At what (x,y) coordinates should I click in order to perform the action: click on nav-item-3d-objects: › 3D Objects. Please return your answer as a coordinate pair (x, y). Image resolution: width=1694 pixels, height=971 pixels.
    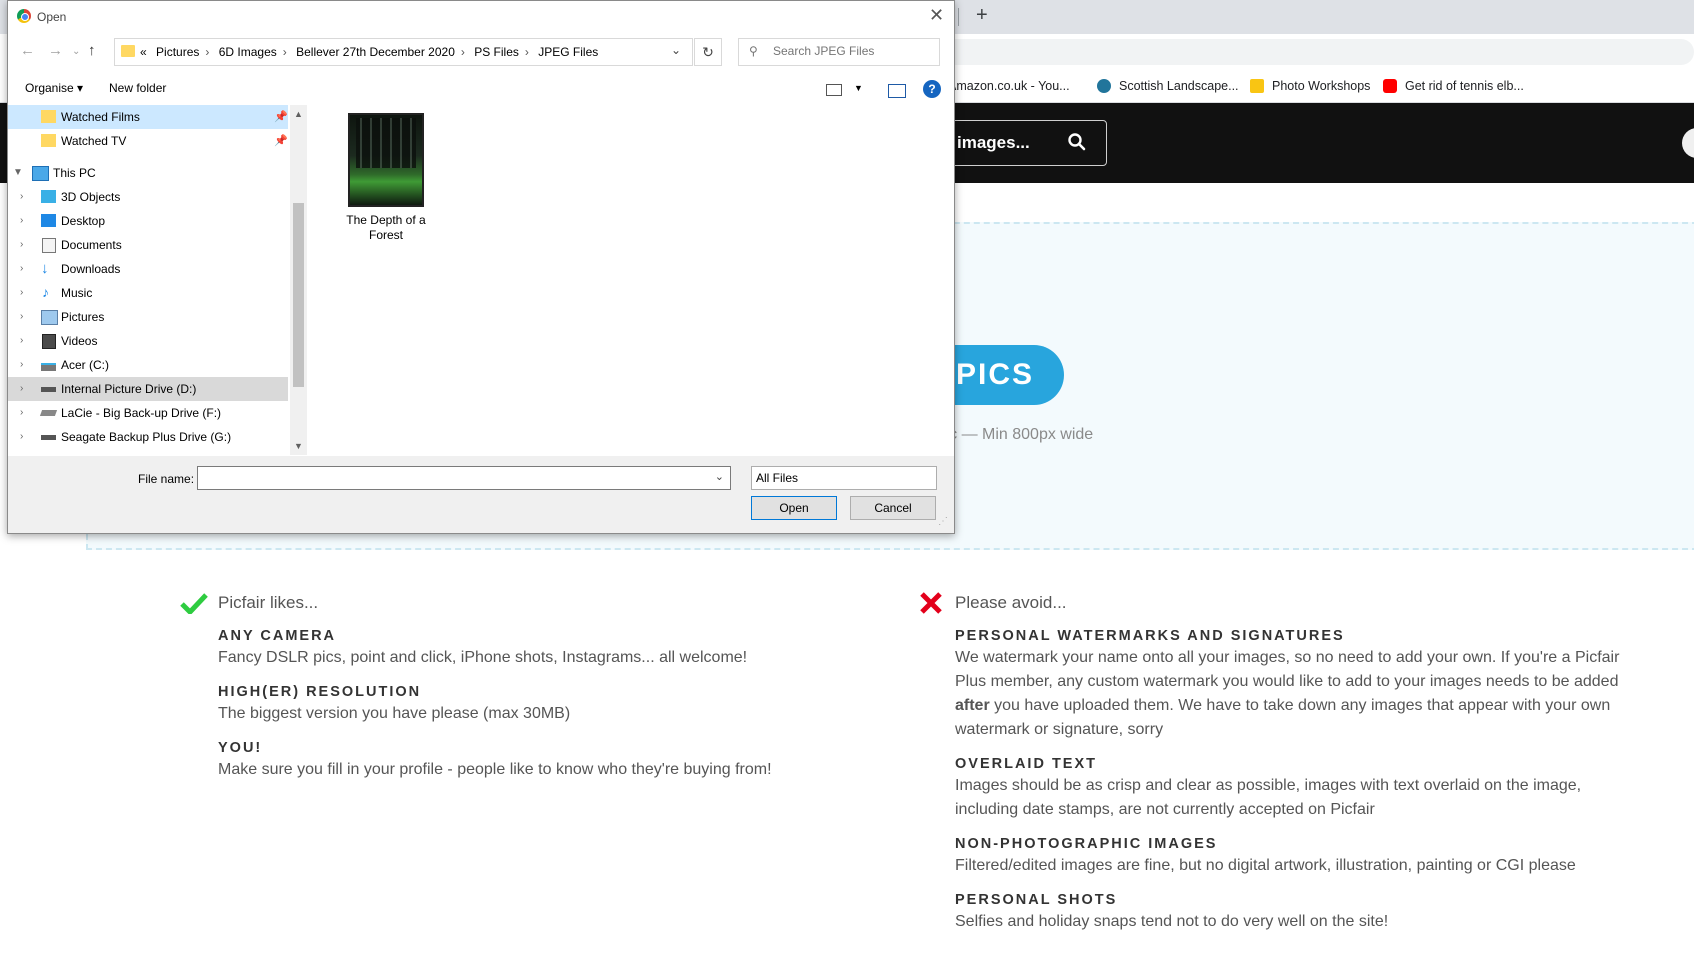
    Looking at the image, I should click on (148, 197).